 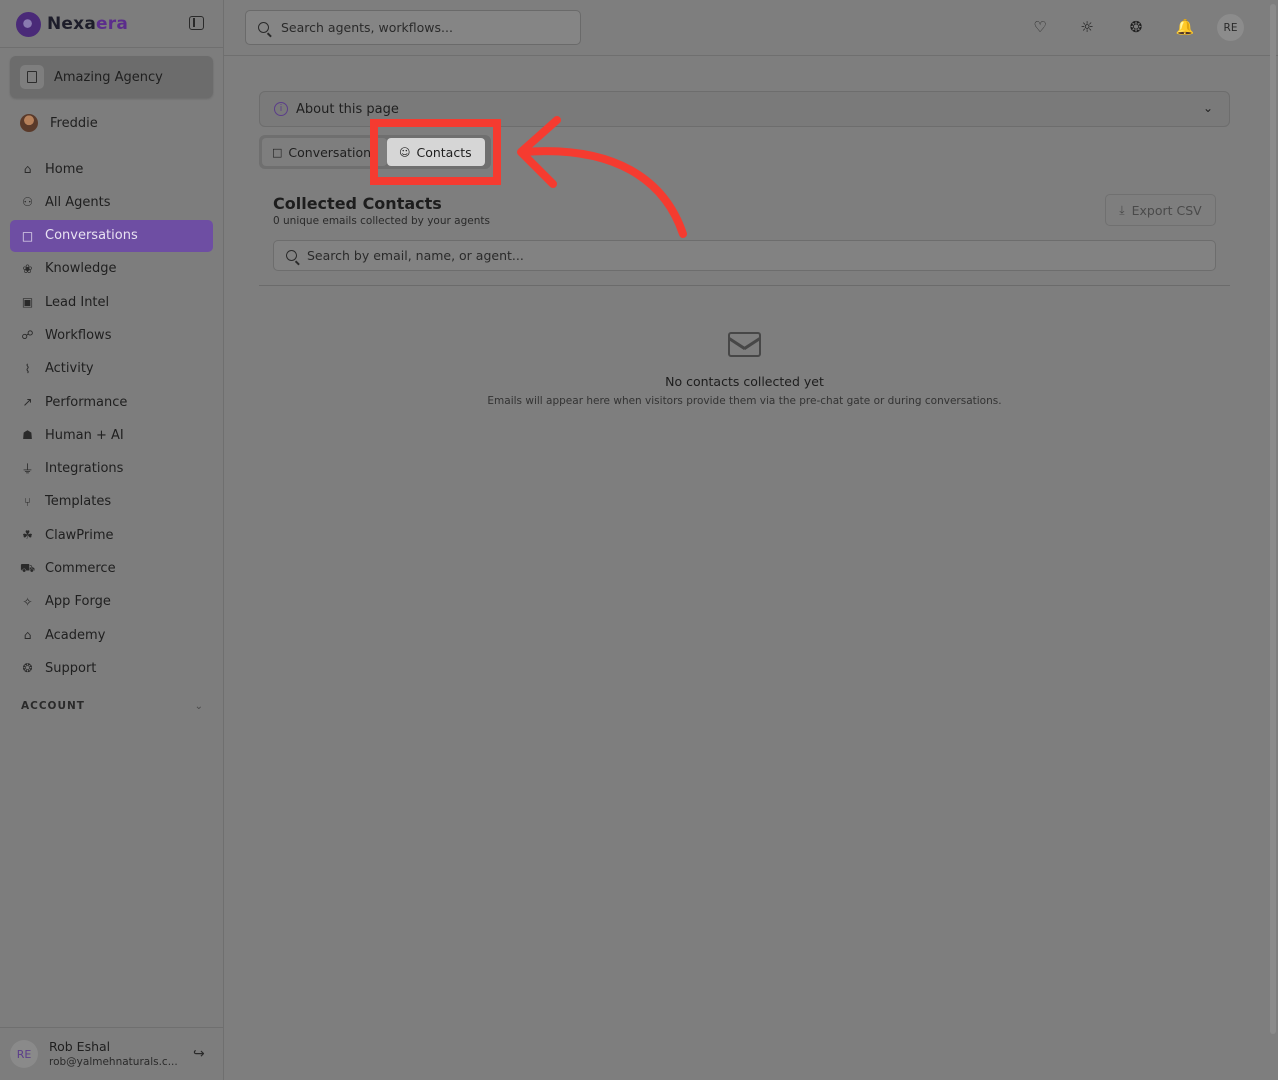 I want to click on heart-icon: ♡, so click(x=1040, y=27).